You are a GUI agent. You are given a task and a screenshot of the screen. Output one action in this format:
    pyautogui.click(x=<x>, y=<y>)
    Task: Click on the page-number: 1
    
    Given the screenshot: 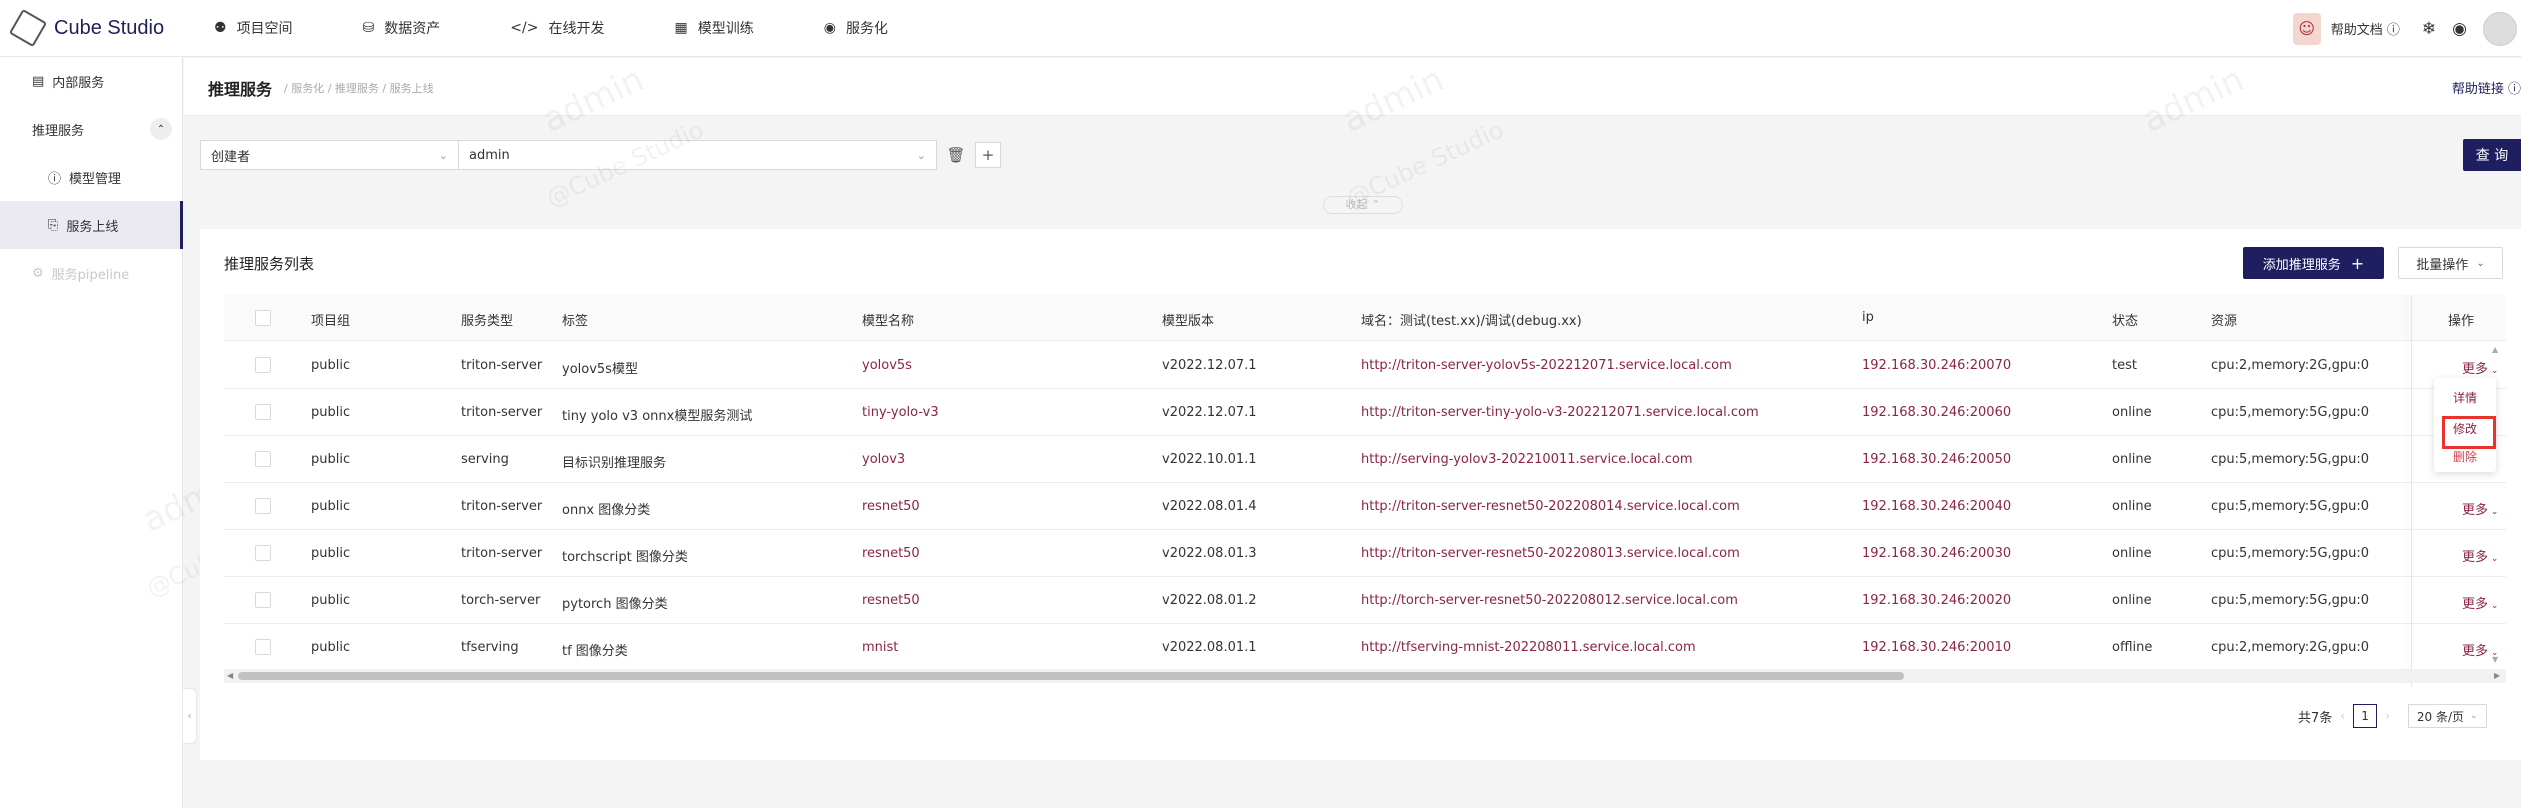 What is the action you would take?
    pyautogui.click(x=2365, y=716)
    